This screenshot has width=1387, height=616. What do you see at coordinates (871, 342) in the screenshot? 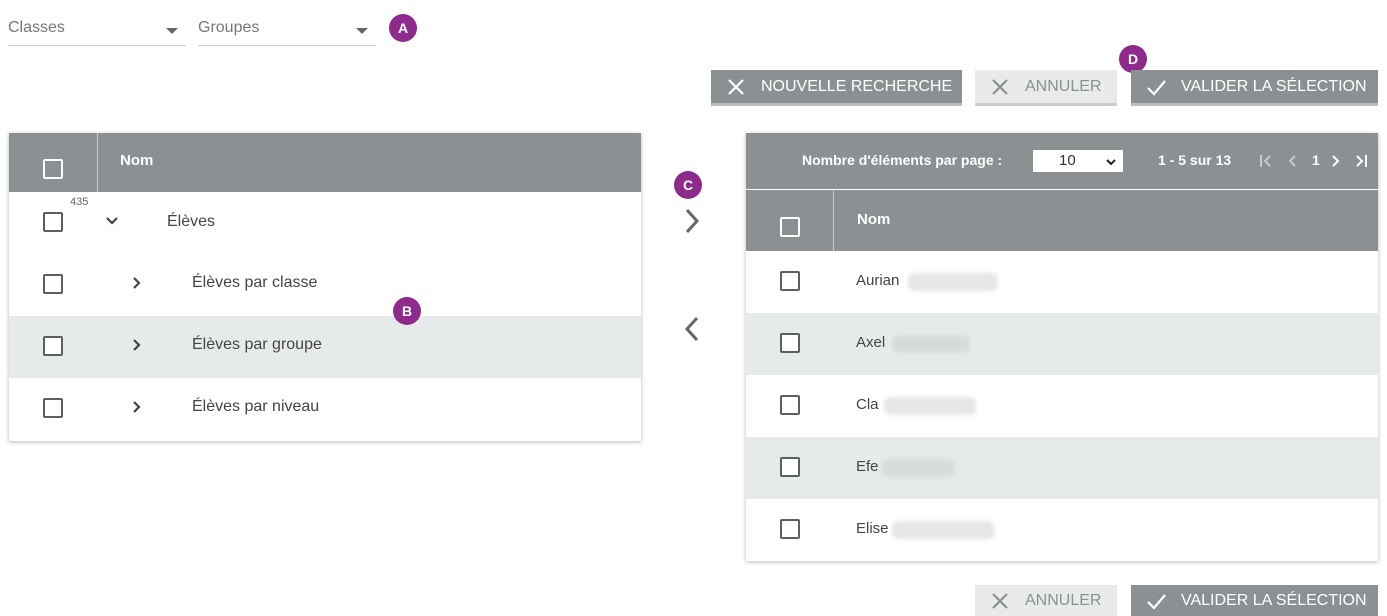
I see `student-name: Axel` at bounding box center [871, 342].